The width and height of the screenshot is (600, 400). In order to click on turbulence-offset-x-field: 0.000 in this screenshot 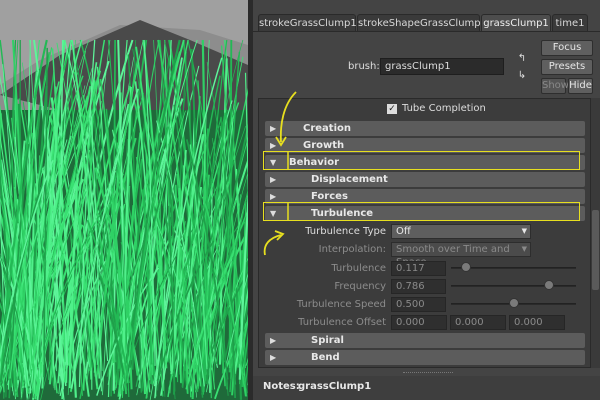, I will do `click(419, 322)`.